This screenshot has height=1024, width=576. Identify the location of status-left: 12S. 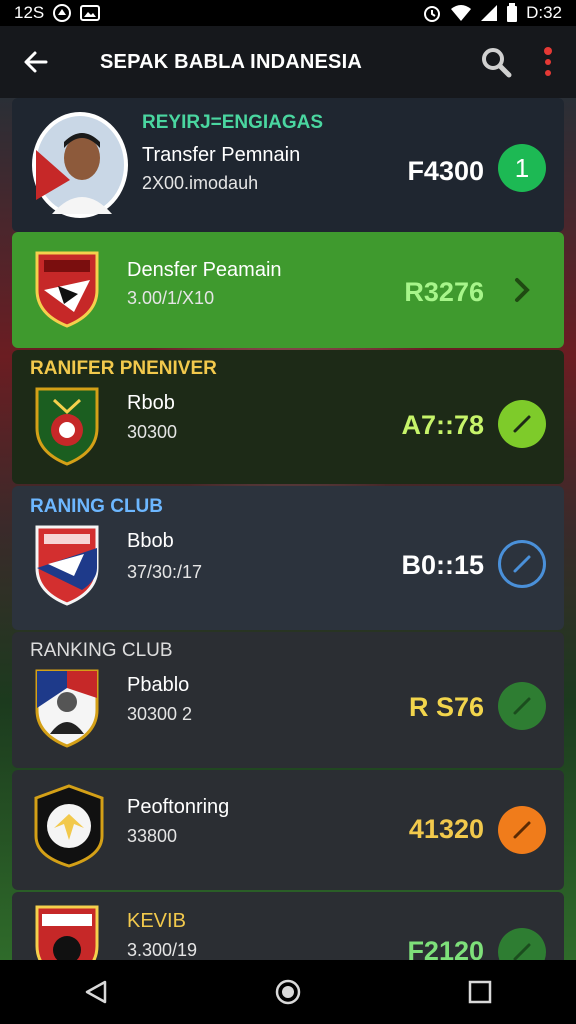
(57, 13).